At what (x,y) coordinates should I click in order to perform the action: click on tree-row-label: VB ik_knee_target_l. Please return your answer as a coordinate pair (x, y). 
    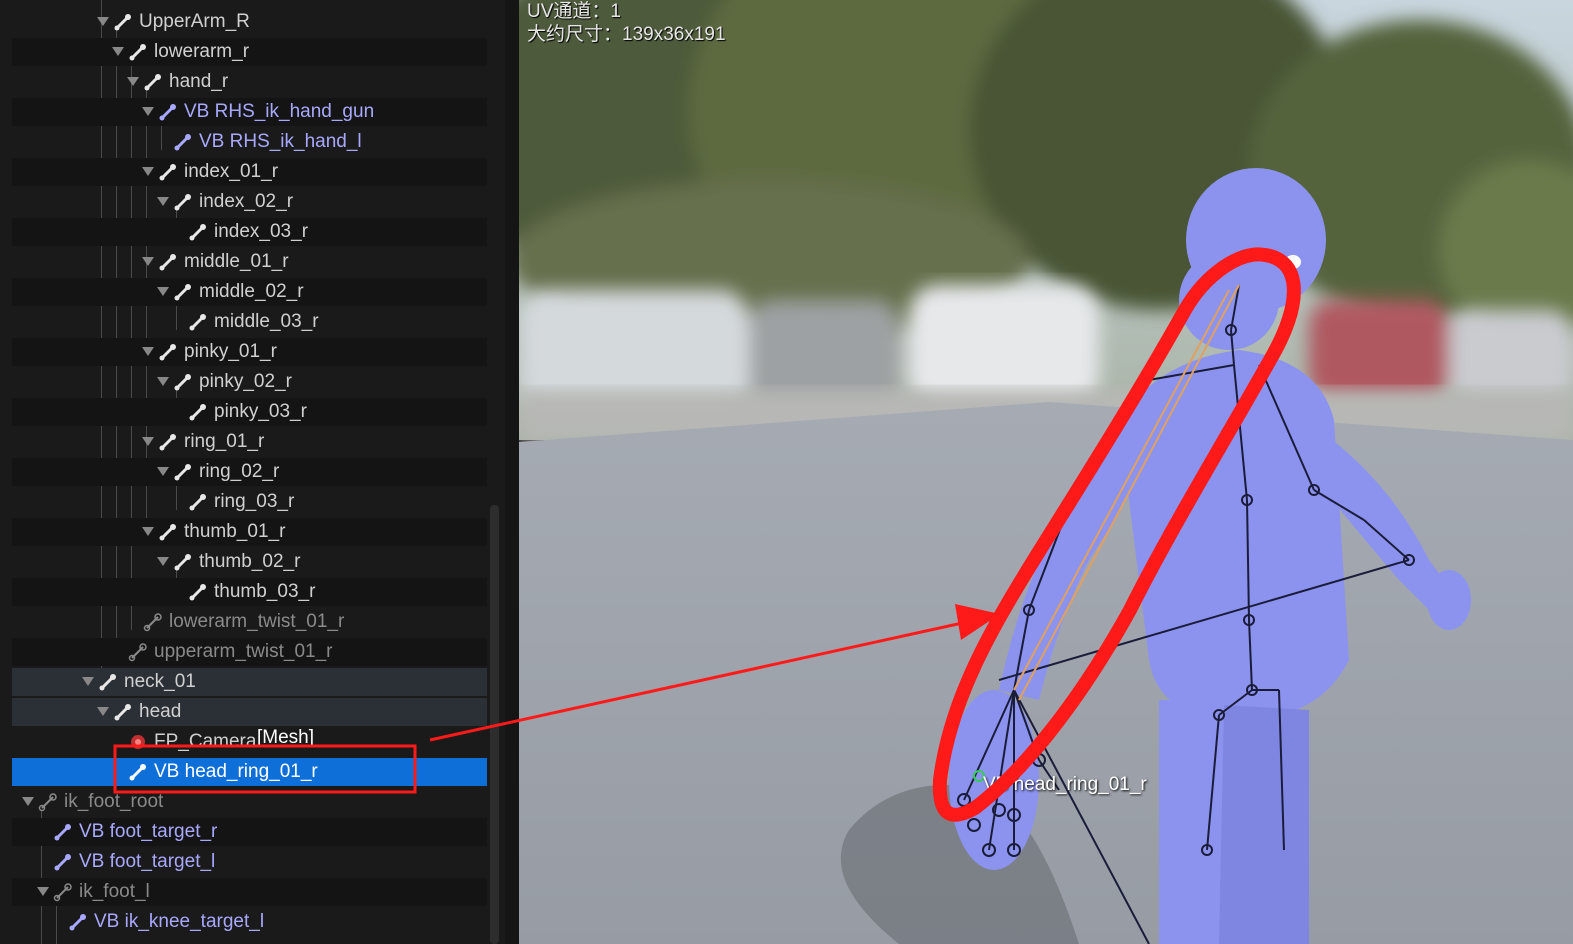
    Looking at the image, I should click on (179, 921).